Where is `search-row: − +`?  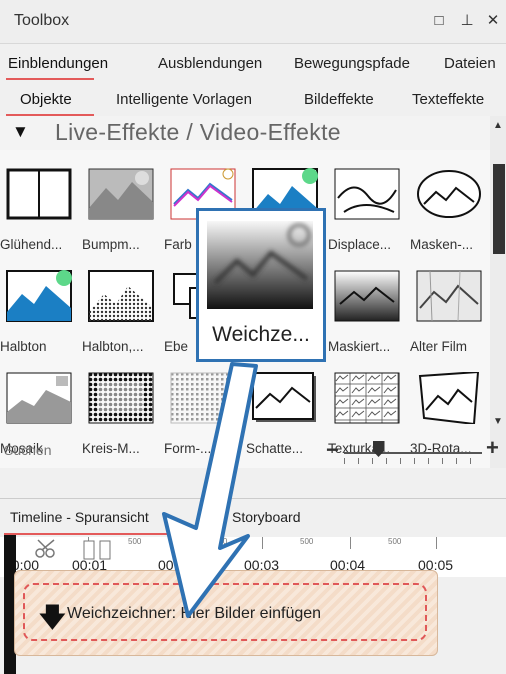
search-row: − + is located at coordinates (253, 449).